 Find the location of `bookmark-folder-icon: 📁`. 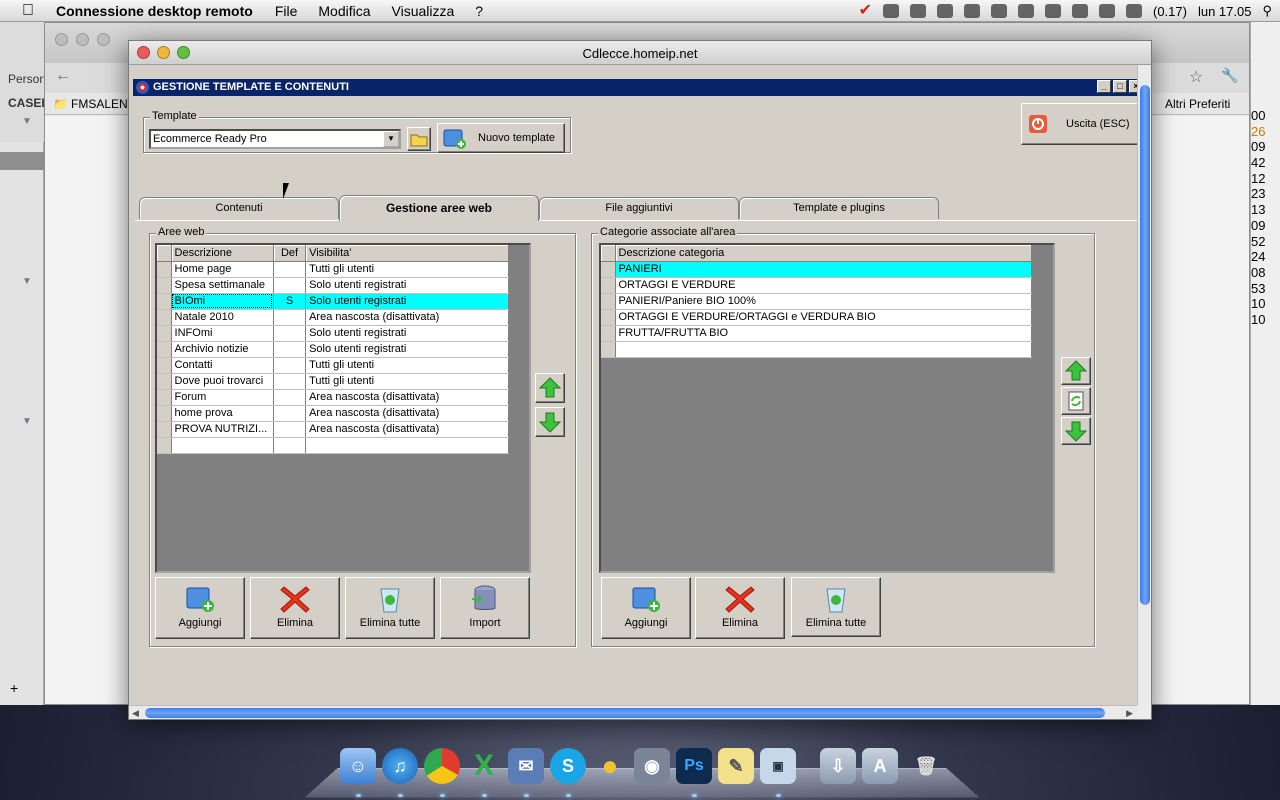

bookmark-folder-icon: 📁 is located at coordinates (60, 104).